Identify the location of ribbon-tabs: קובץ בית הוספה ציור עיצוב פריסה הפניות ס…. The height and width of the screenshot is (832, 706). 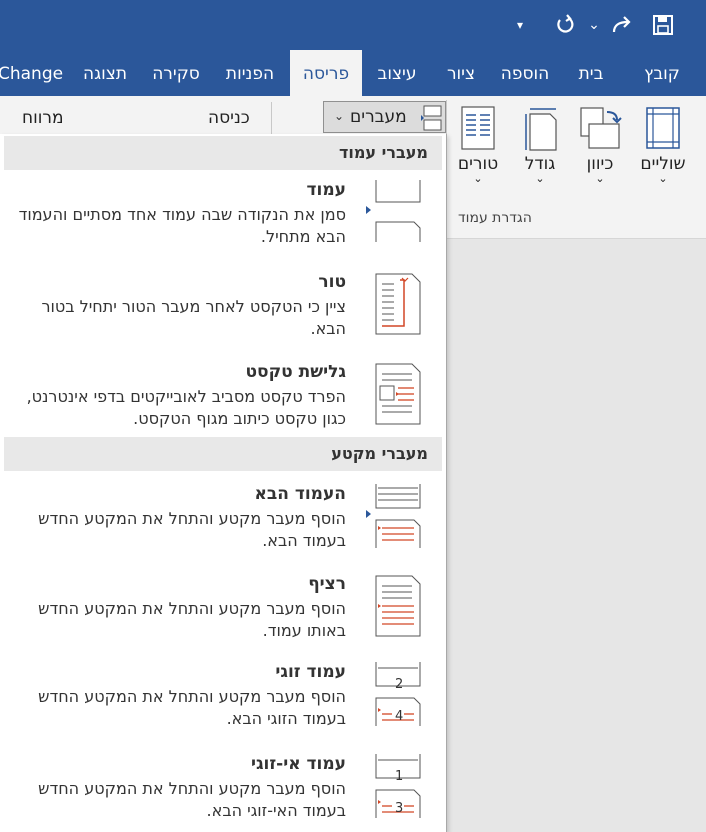
(353, 73).